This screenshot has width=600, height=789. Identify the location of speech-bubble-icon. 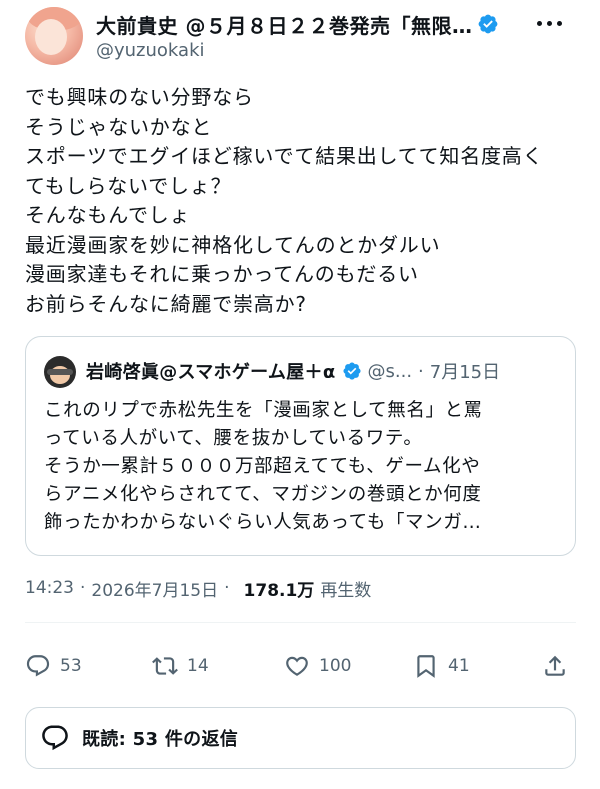
(55, 738).